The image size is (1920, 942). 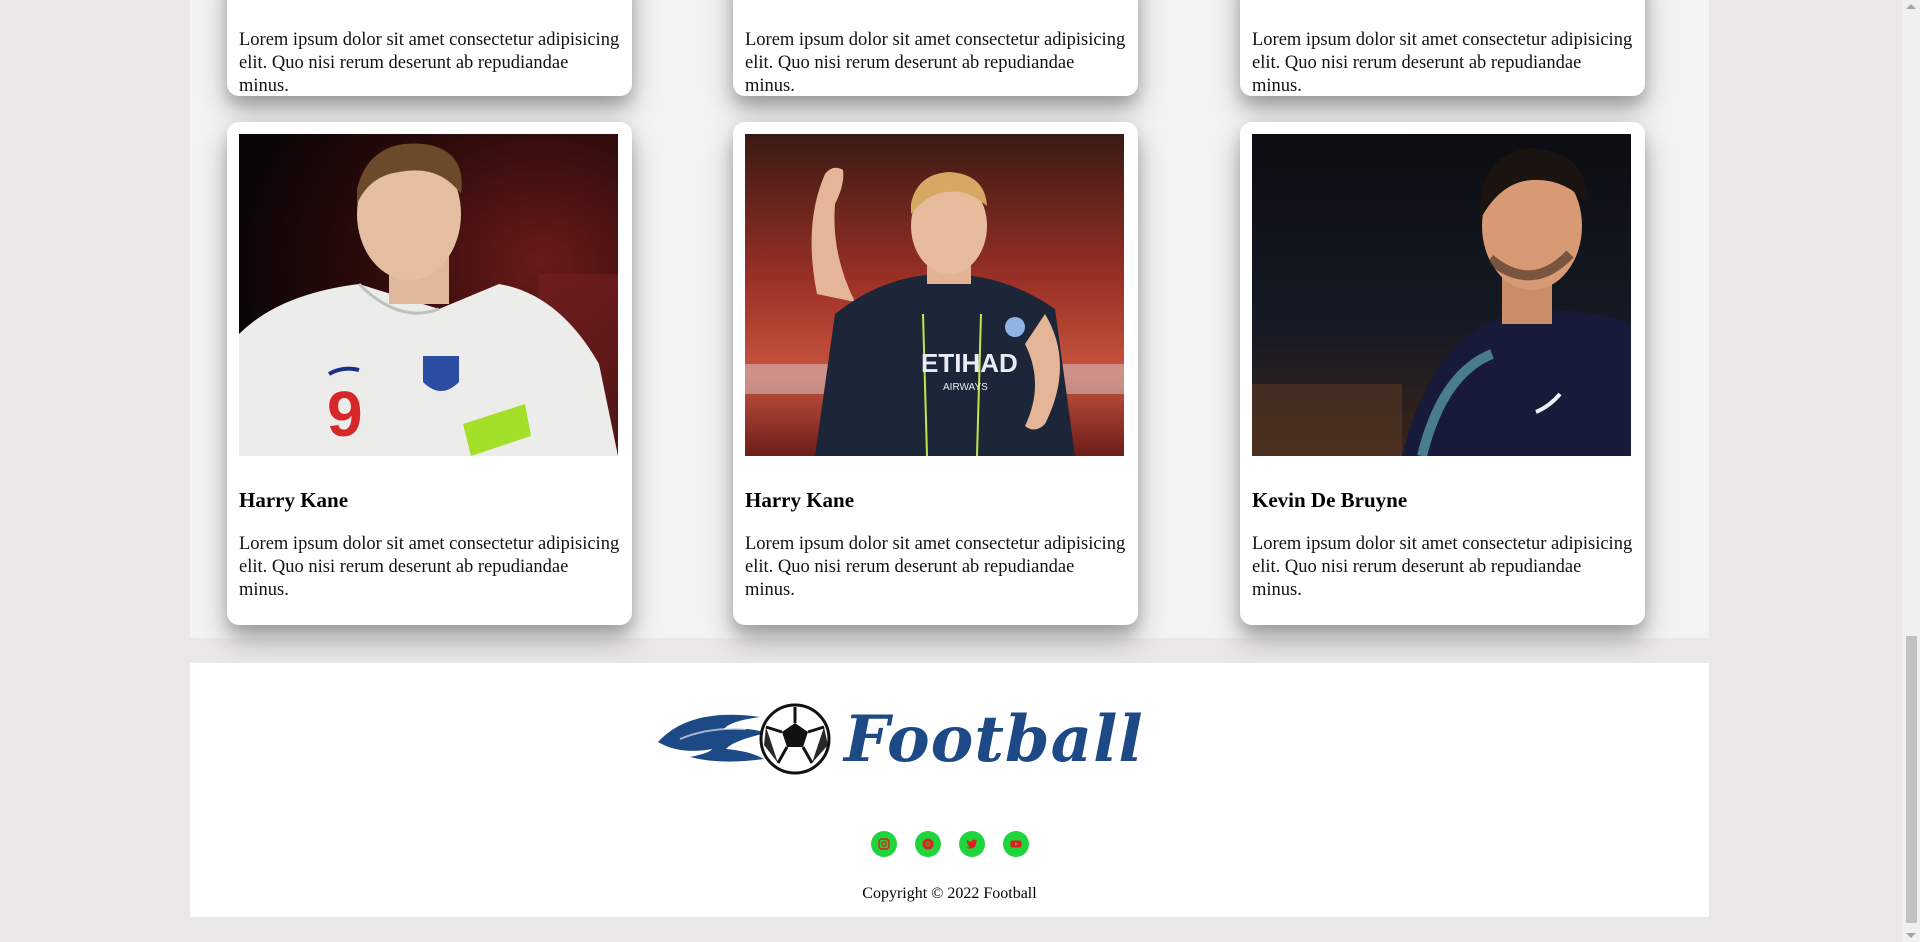 I want to click on twitter-icon, so click(x=971, y=844).